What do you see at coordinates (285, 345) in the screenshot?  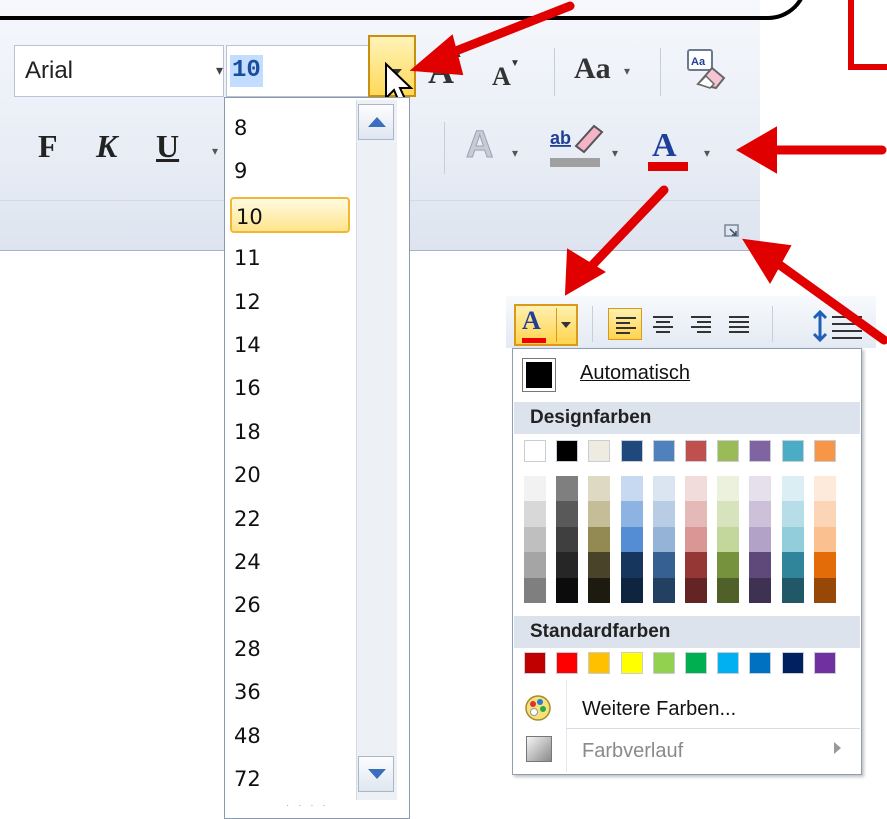 I see `font-size-option: 14` at bounding box center [285, 345].